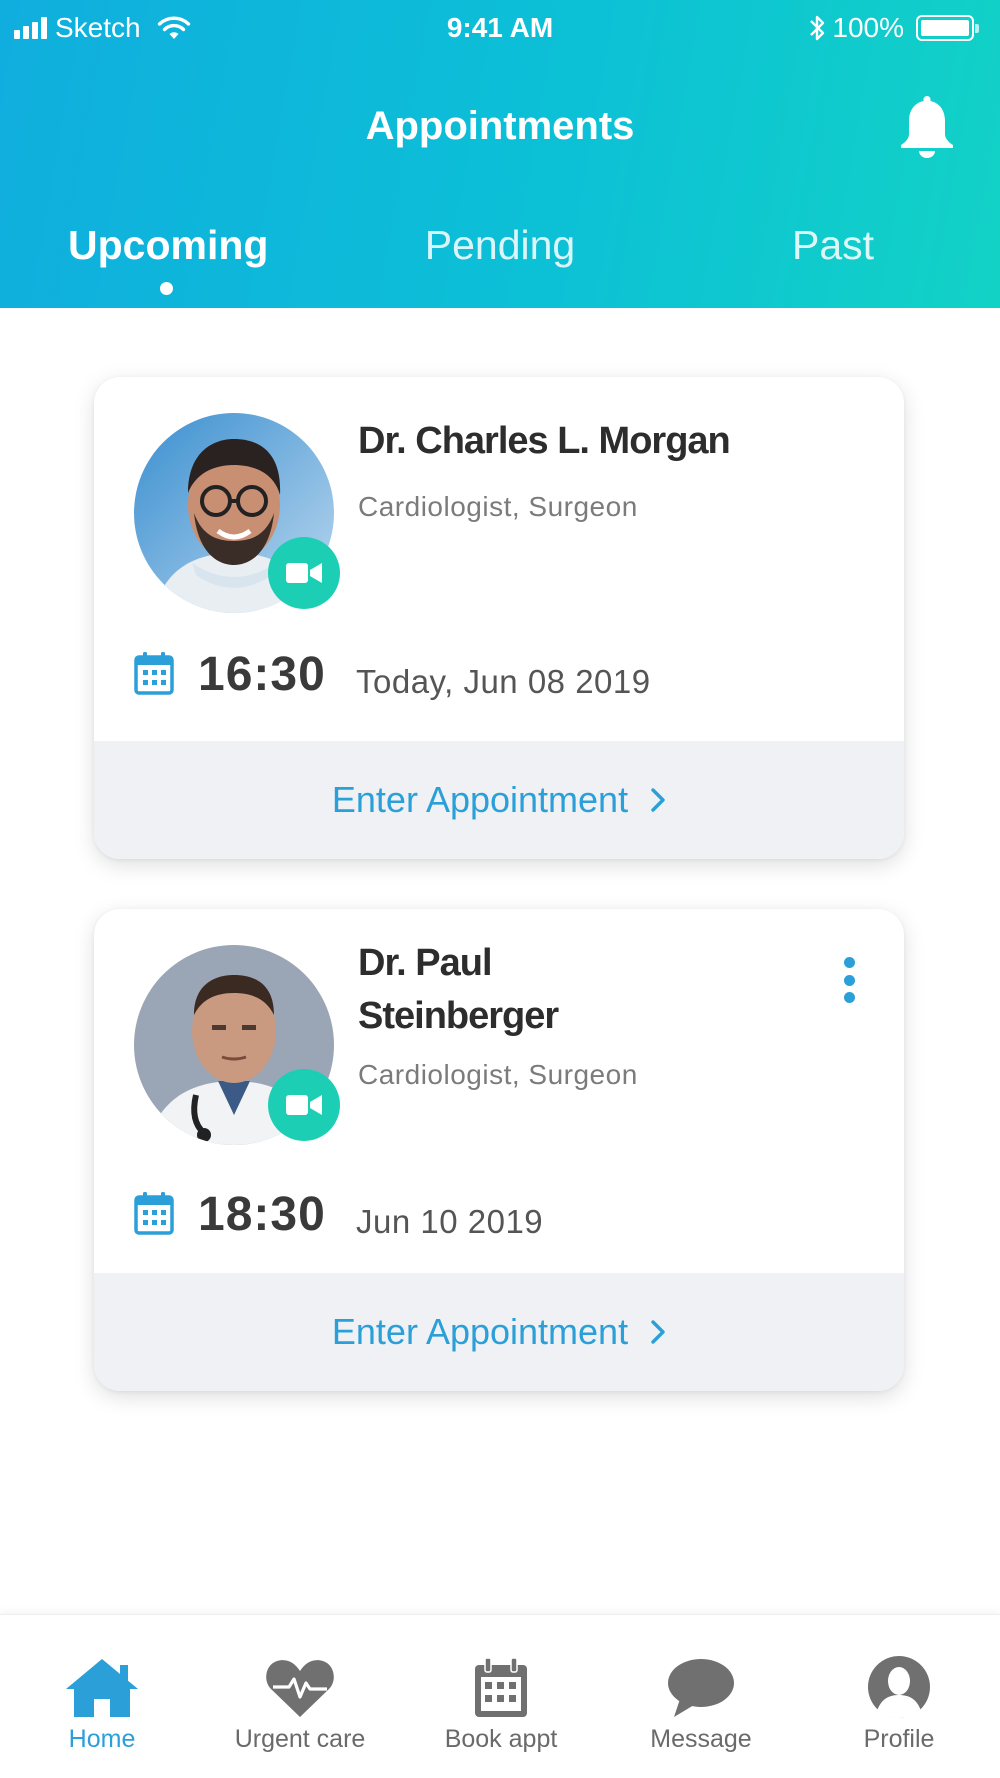  I want to click on chat-bubble-icon, so click(701, 1688).